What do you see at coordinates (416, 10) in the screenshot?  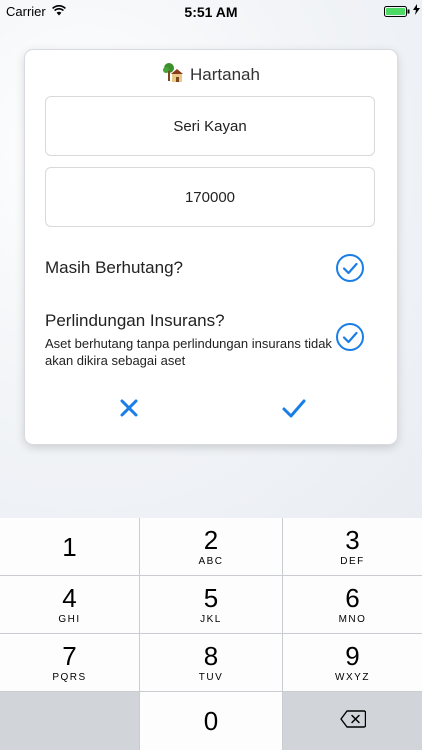 I see `charging-icon` at bounding box center [416, 10].